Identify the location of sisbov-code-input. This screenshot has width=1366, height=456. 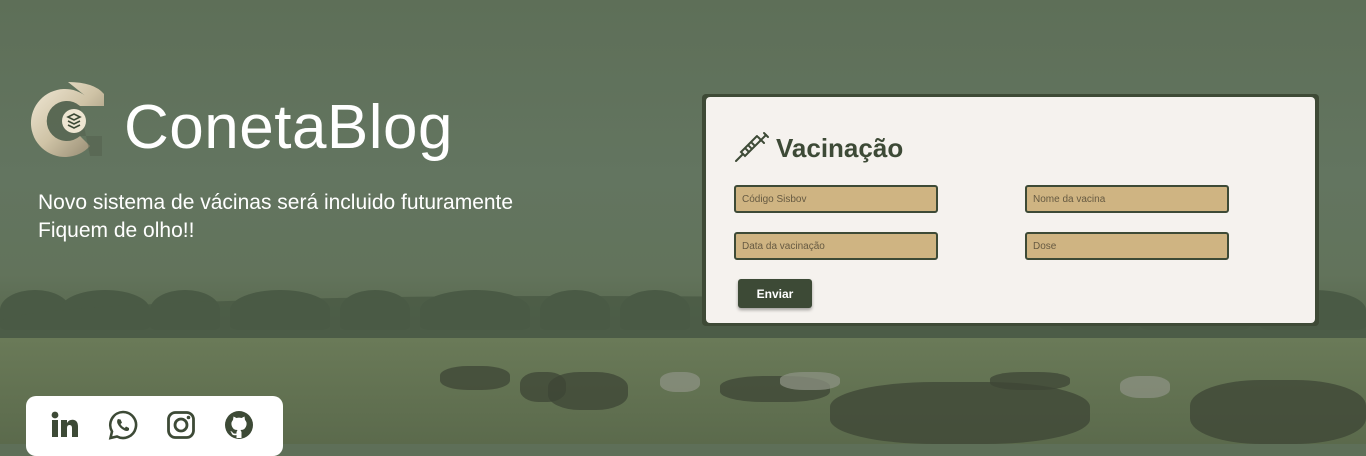
(836, 199).